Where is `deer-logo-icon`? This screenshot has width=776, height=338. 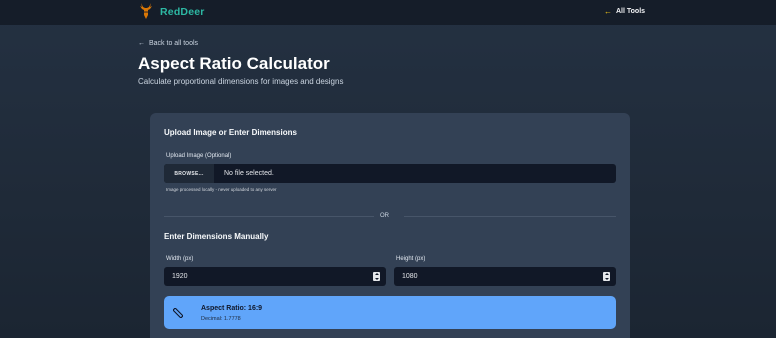
deer-logo-icon is located at coordinates (146, 11).